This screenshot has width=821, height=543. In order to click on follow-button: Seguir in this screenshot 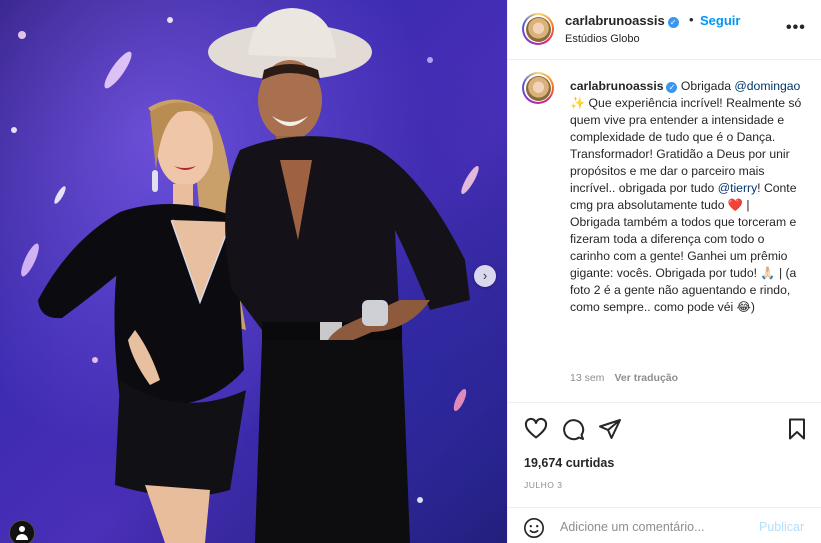, I will do `click(720, 20)`.